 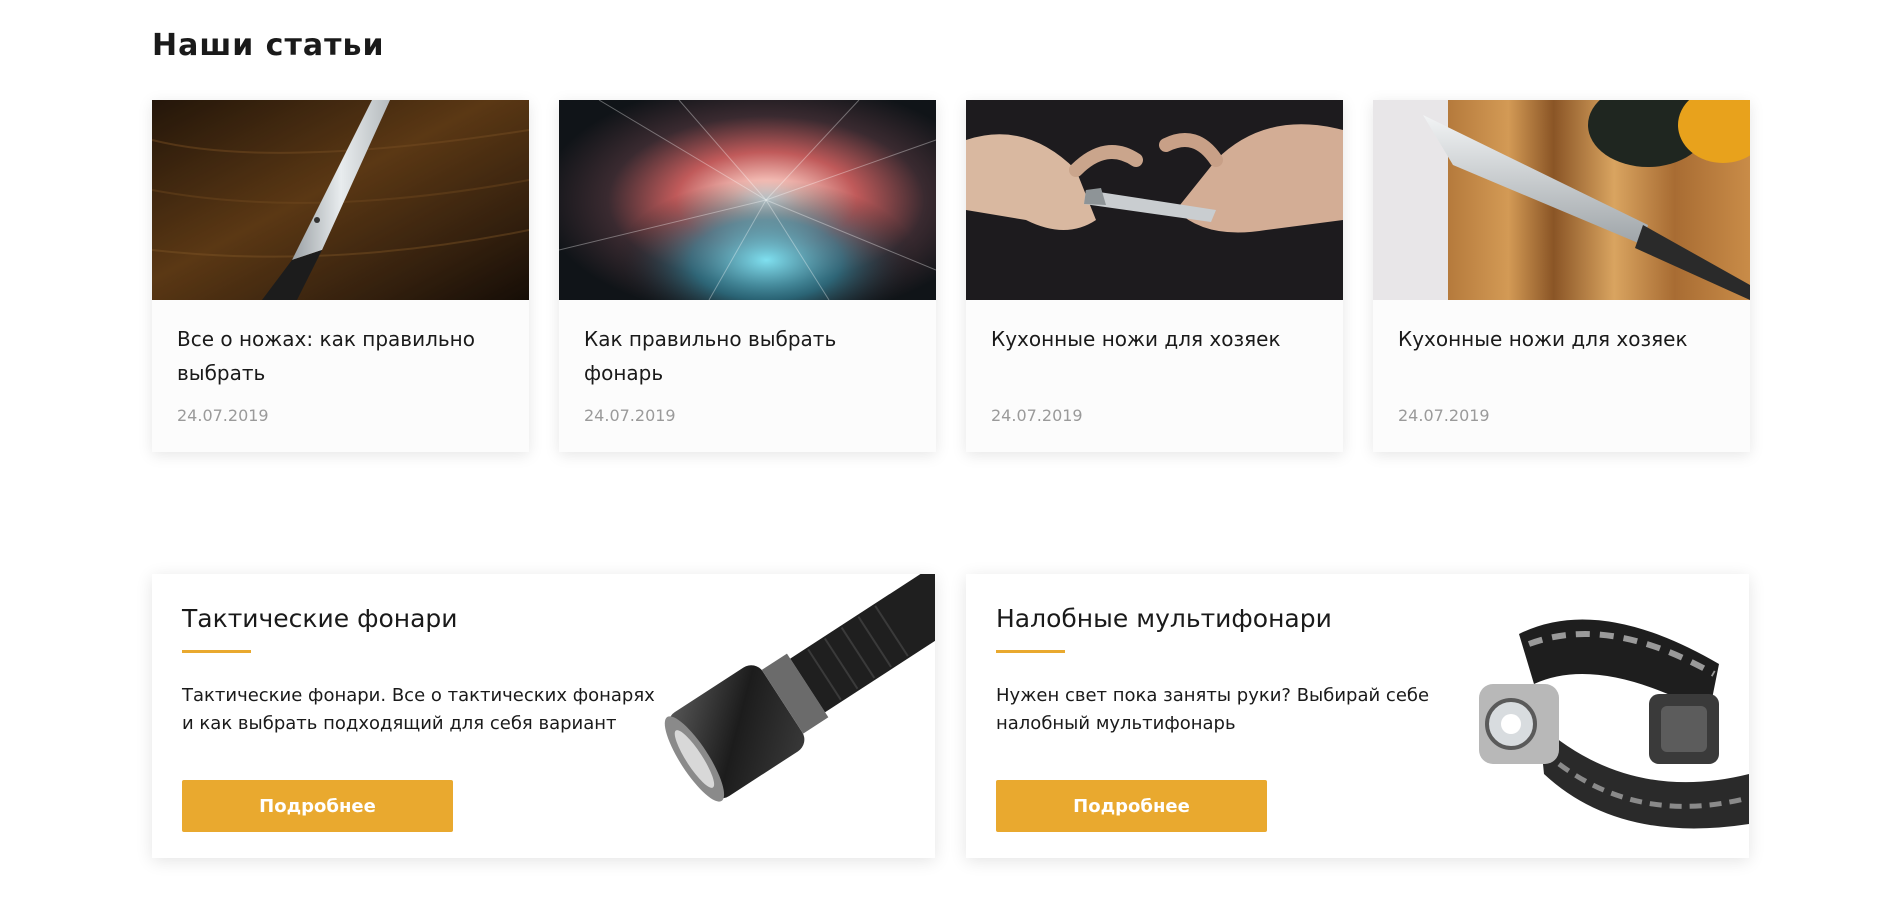 What do you see at coordinates (1164, 618) in the screenshot?
I see `promo-title: Налобные мультифонари` at bounding box center [1164, 618].